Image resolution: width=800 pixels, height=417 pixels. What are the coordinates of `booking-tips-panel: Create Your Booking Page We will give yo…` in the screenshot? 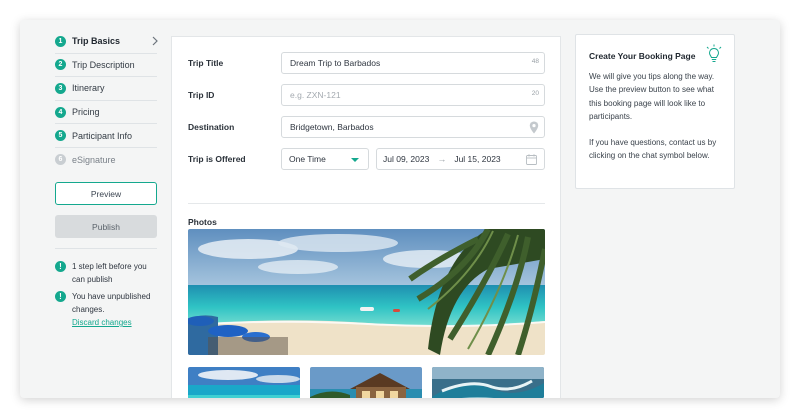 It's located at (655, 111).